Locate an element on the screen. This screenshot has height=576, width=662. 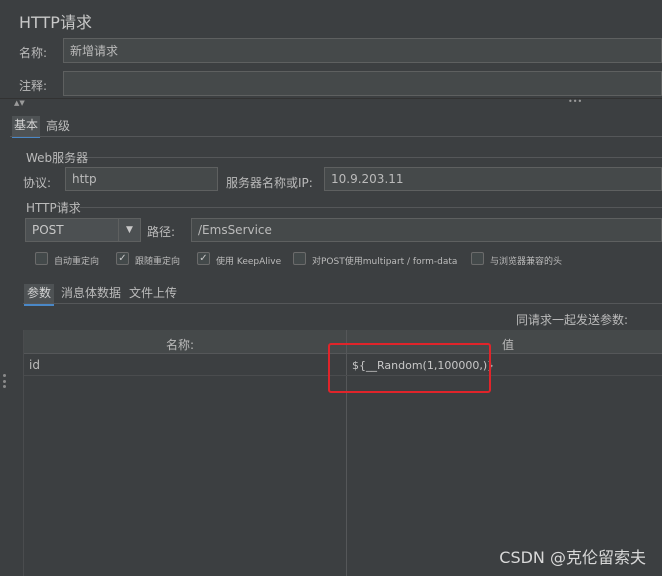
method-select-value: POST is located at coordinates (48, 230).